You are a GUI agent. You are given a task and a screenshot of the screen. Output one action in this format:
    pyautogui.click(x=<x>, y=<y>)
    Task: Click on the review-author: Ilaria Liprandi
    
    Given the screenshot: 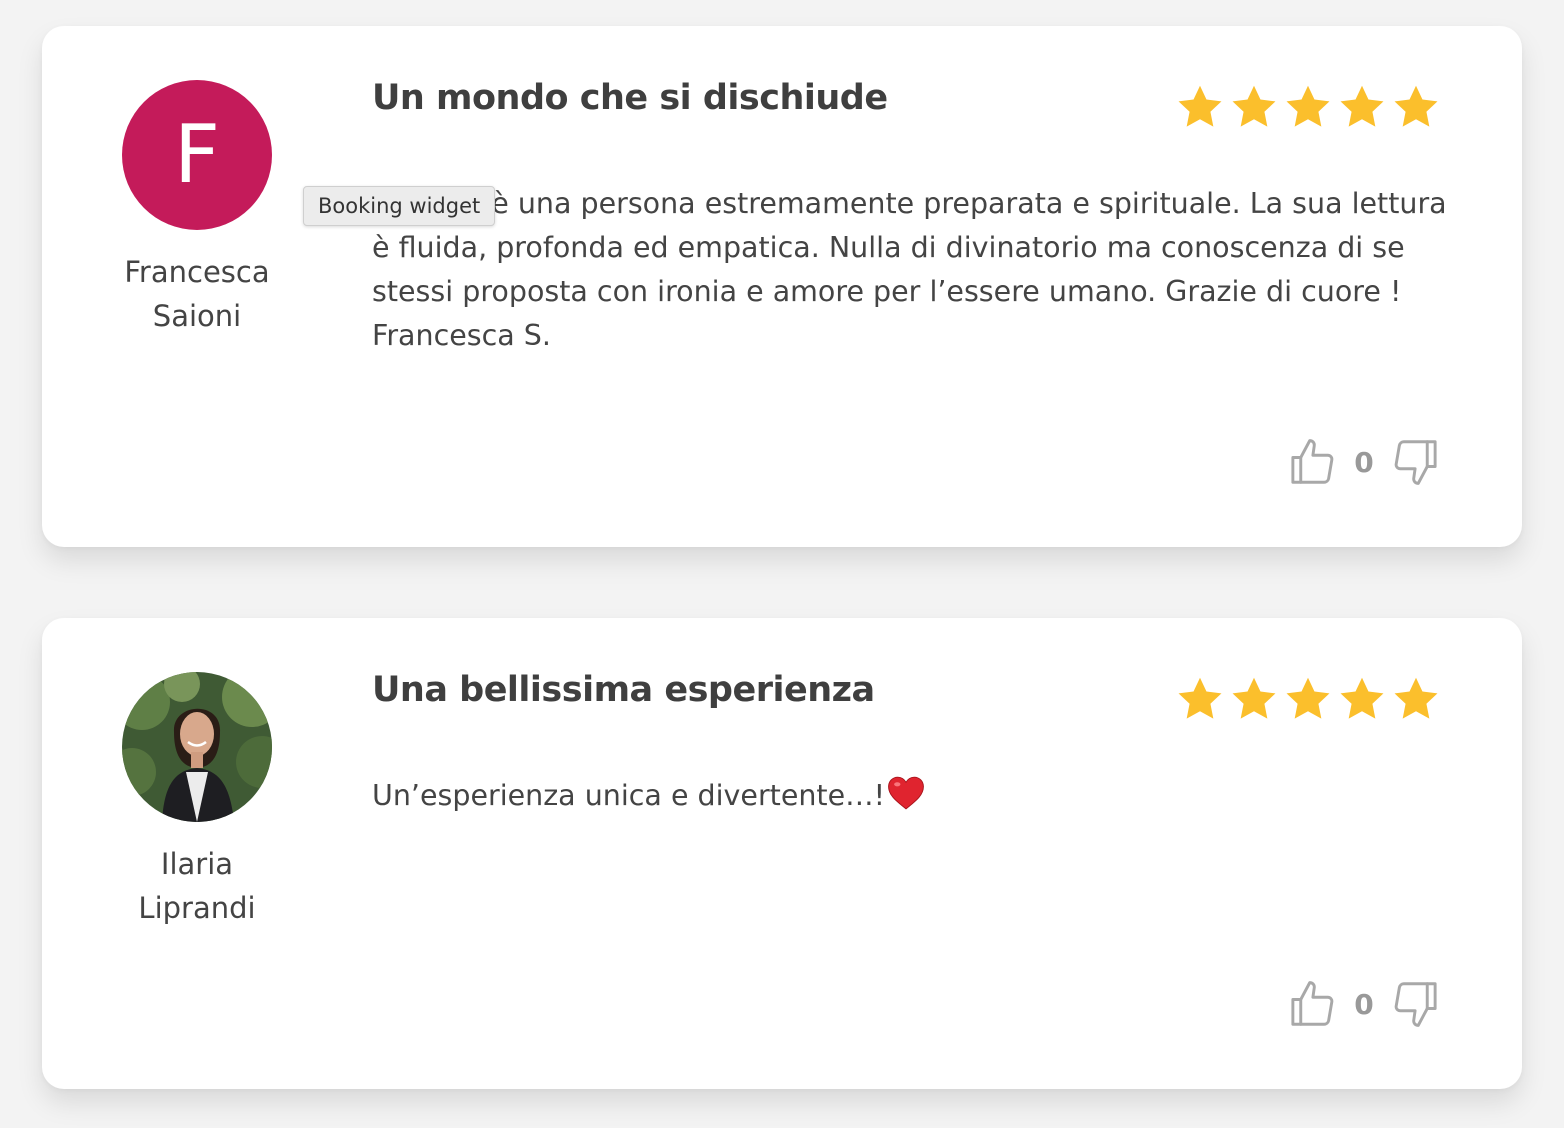 What is the action you would take?
    pyautogui.click(x=197, y=801)
    